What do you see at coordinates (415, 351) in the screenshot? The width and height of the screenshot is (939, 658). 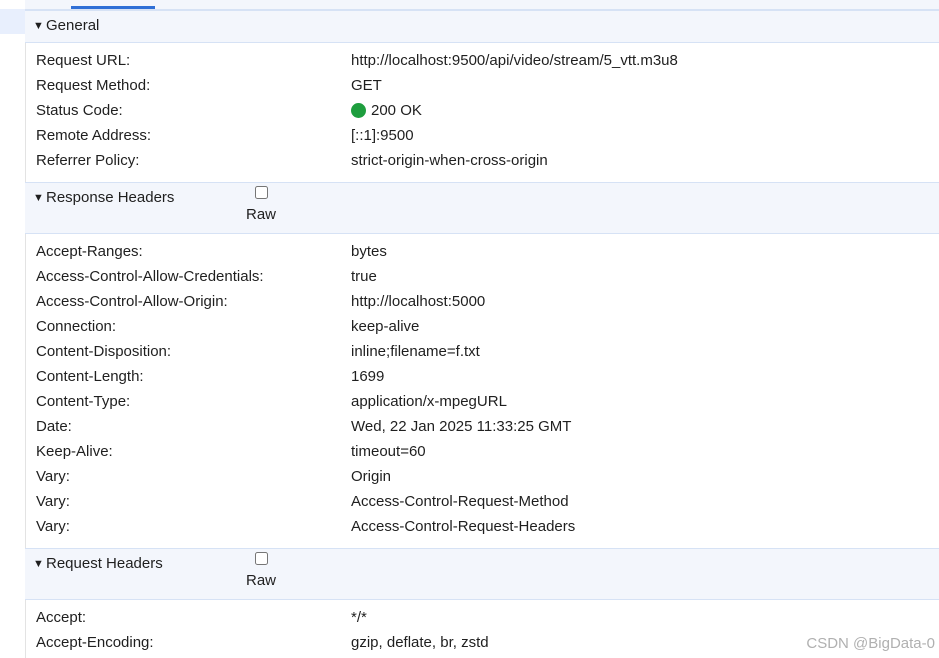 I see `header-value: inline;filename=f.txt` at bounding box center [415, 351].